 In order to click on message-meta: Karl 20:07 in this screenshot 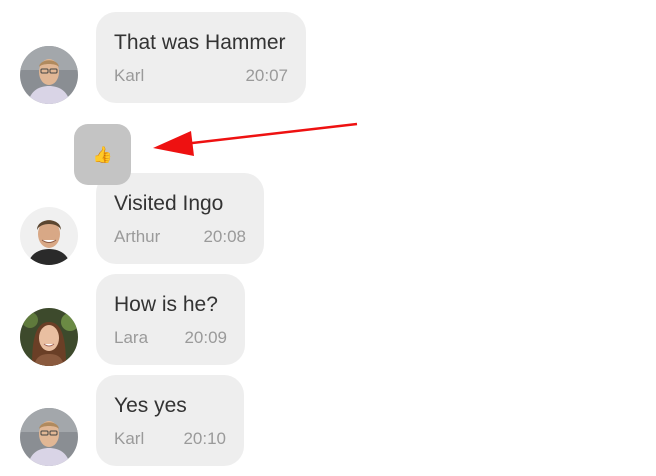, I will do `click(201, 76)`.